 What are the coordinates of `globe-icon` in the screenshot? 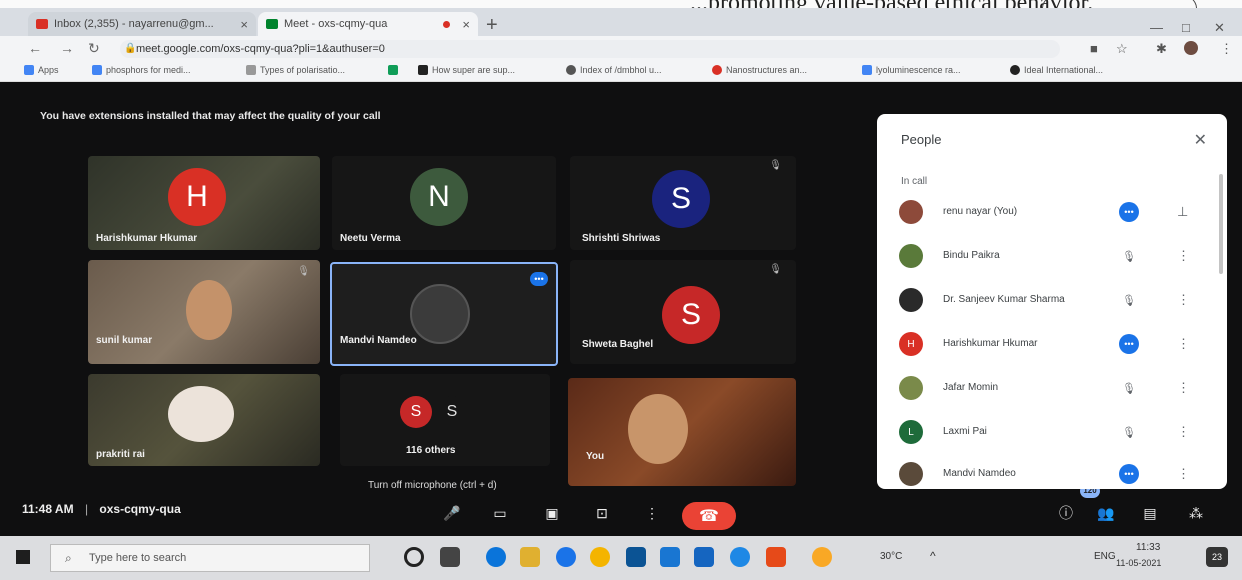 It's located at (571, 70).